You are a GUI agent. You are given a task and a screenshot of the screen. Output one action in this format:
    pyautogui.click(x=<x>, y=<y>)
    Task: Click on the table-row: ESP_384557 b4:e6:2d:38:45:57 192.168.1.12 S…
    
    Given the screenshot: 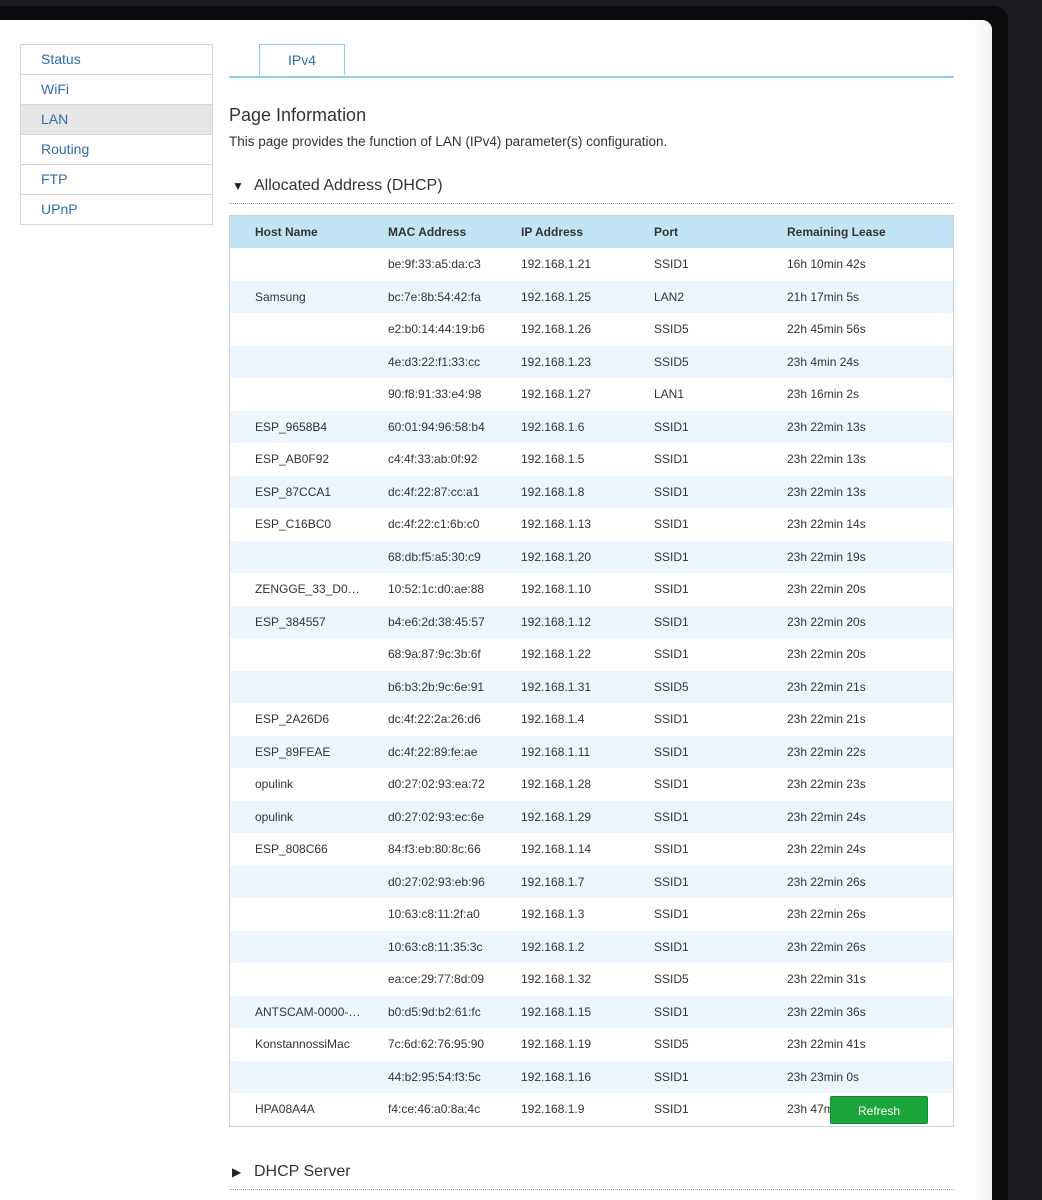 What is the action you would take?
    pyautogui.click(x=591, y=621)
    